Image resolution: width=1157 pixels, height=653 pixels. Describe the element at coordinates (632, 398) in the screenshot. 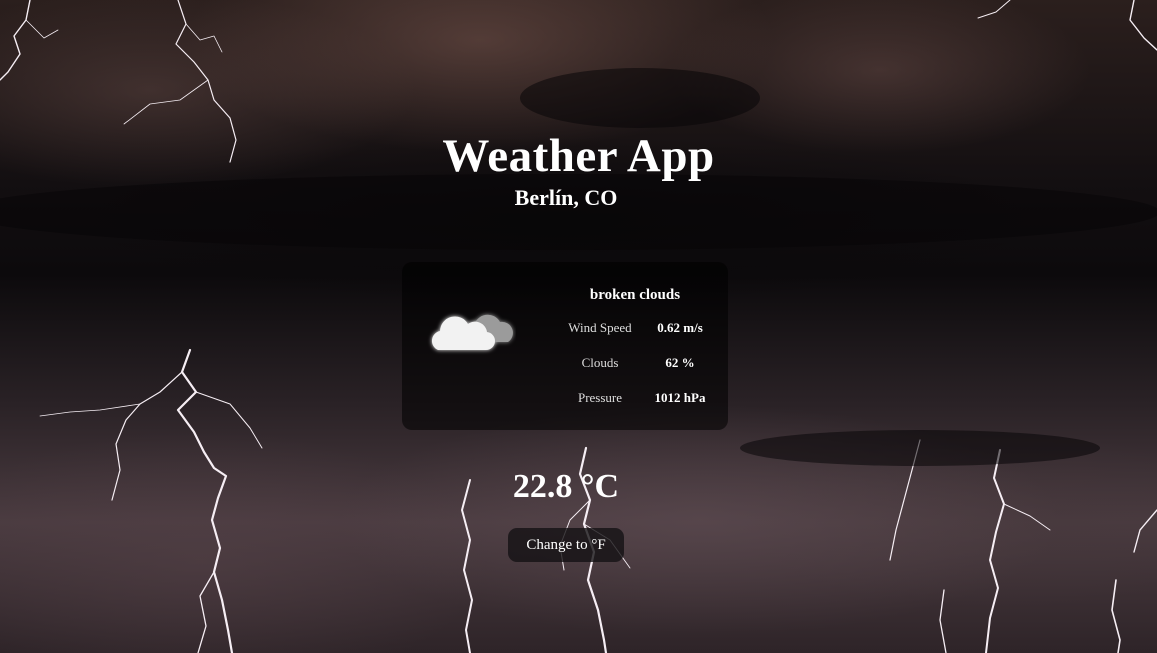

I see `pressure-row: Pressure 1012 hPa` at that location.